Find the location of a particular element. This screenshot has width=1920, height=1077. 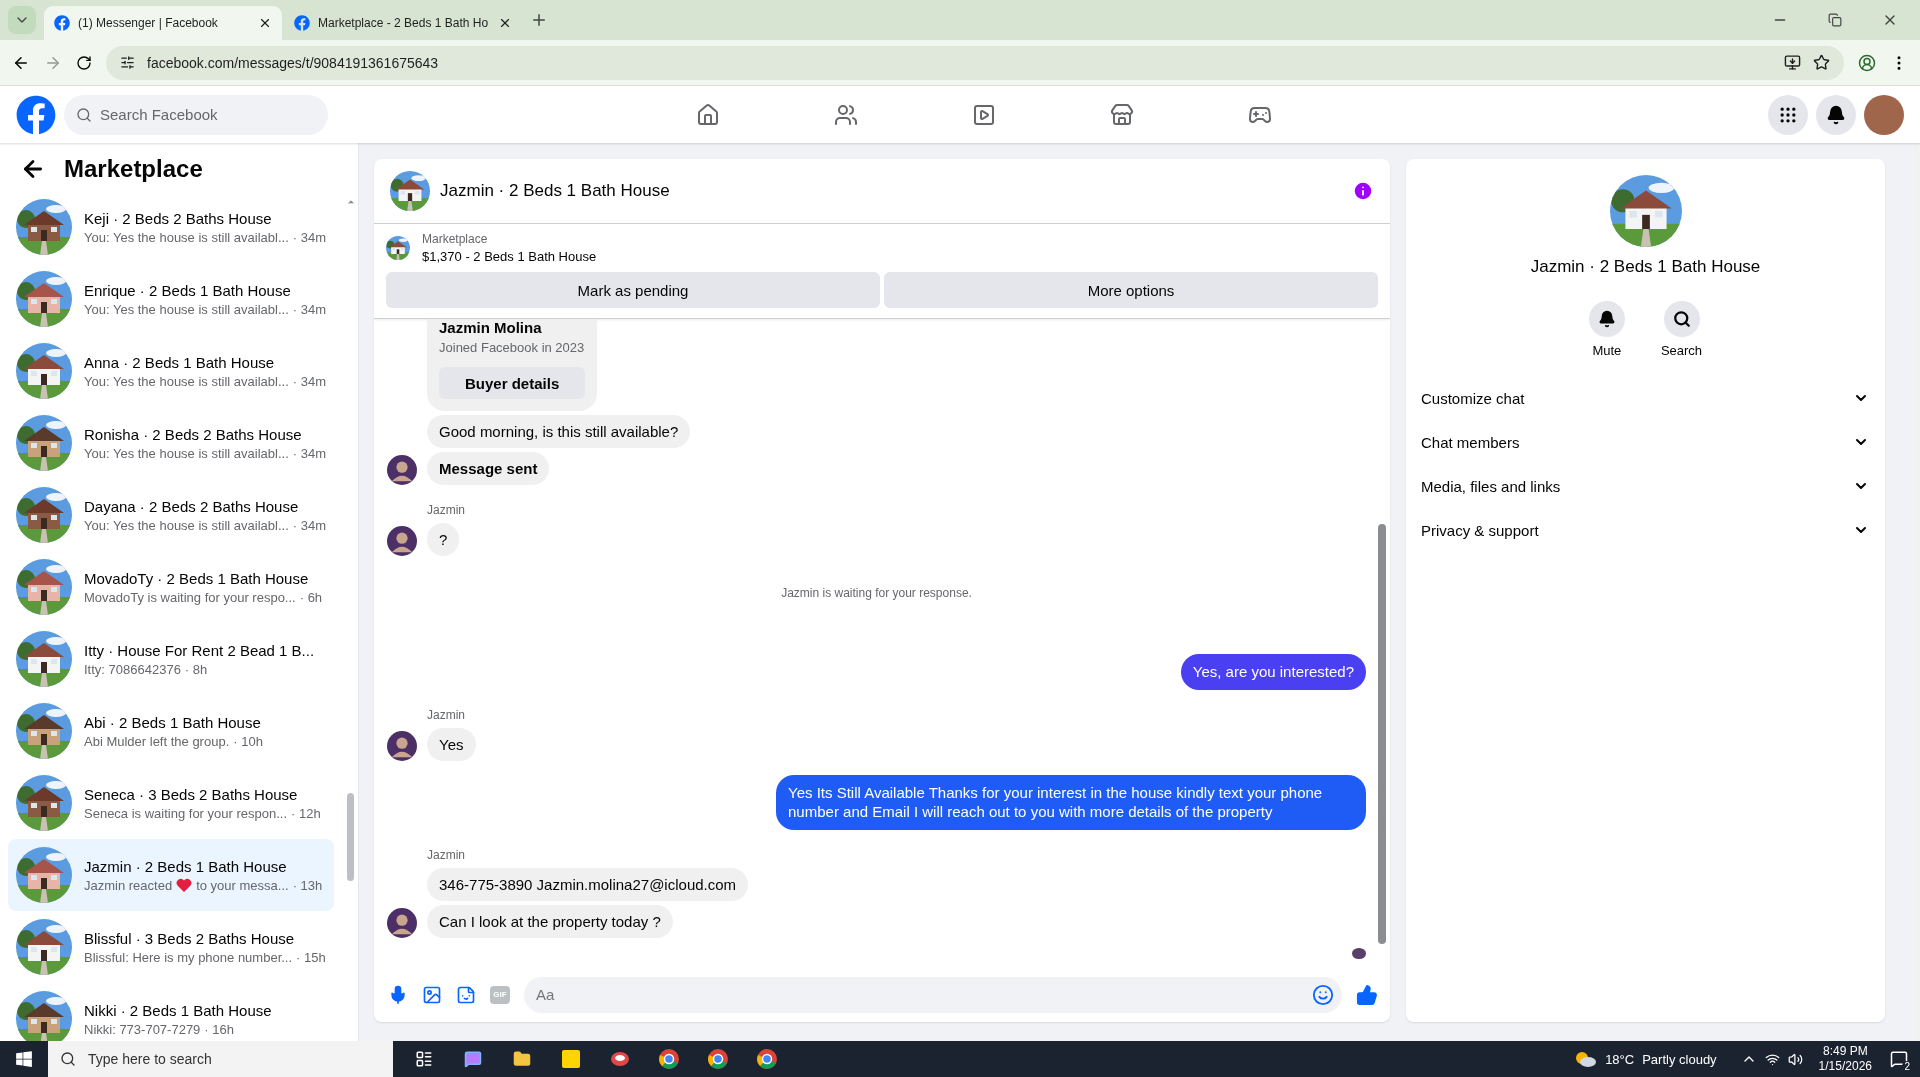

address-bar: facebook.com/messages/t/9084191361675643 is located at coordinates (975, 62).